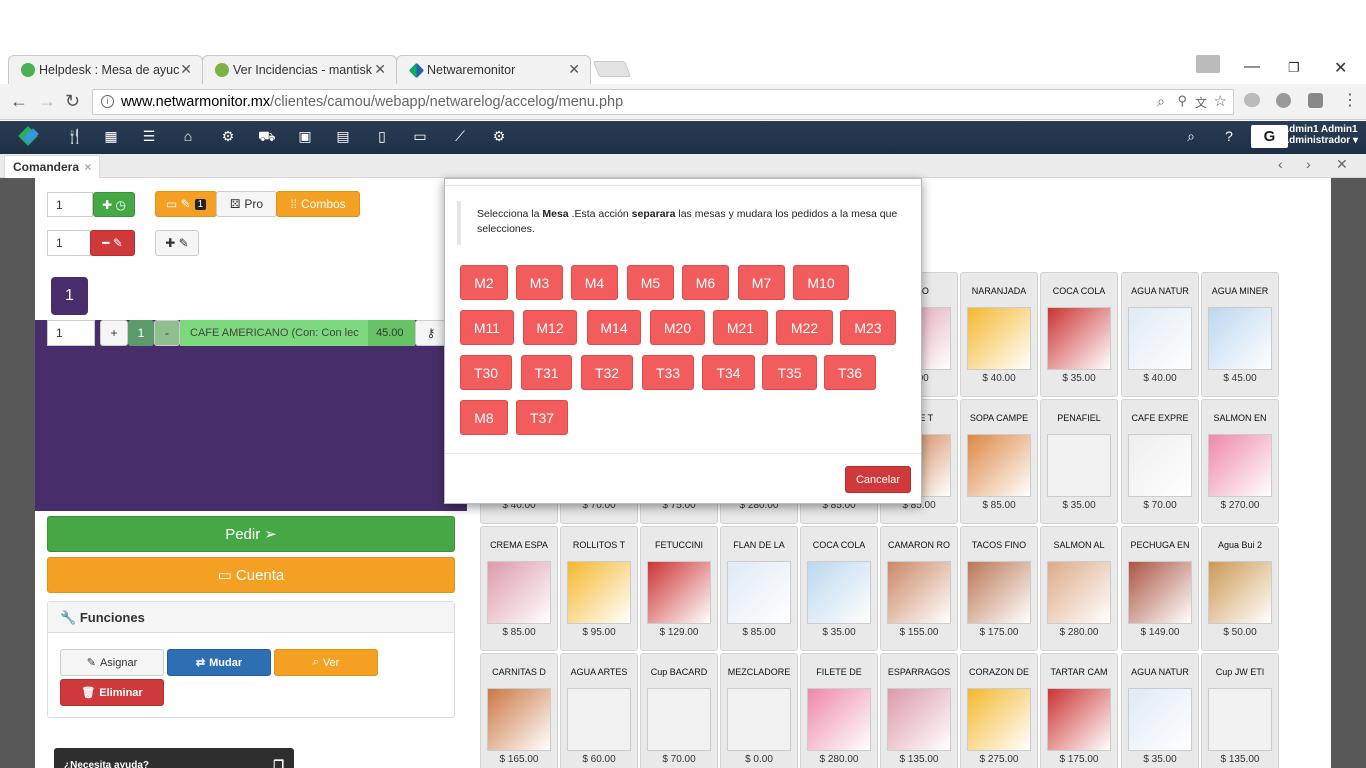 The image size is (1366, 768). What do you see at coordinates (70, 204) in the screenshot?
I see `qty-add-input: 1` at bounding box center [70, 204].